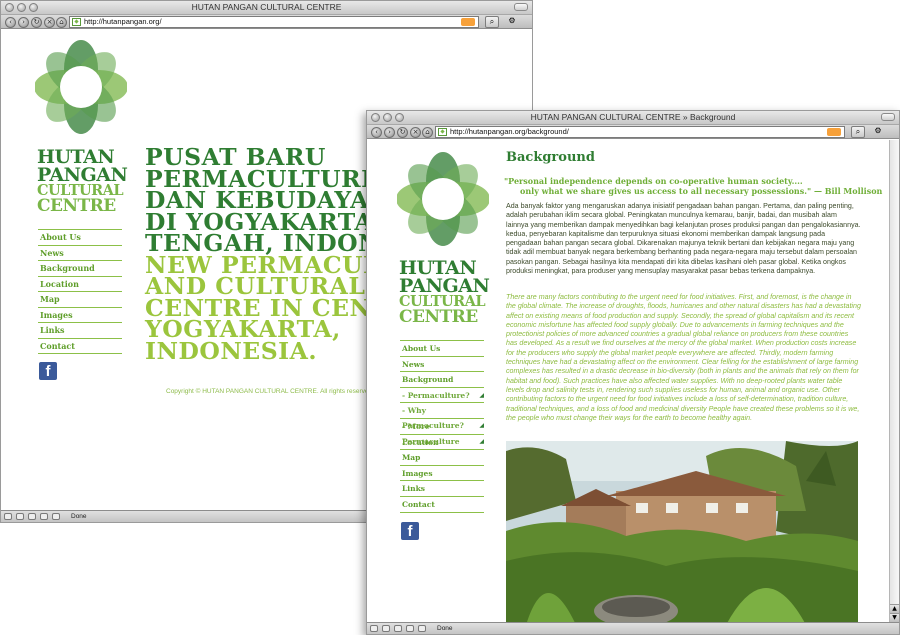 This screenshot has width=900, height=635. I want to click on window-title: HUTAN PANGAN CULTURAL CENTRE, so click(266, 7).